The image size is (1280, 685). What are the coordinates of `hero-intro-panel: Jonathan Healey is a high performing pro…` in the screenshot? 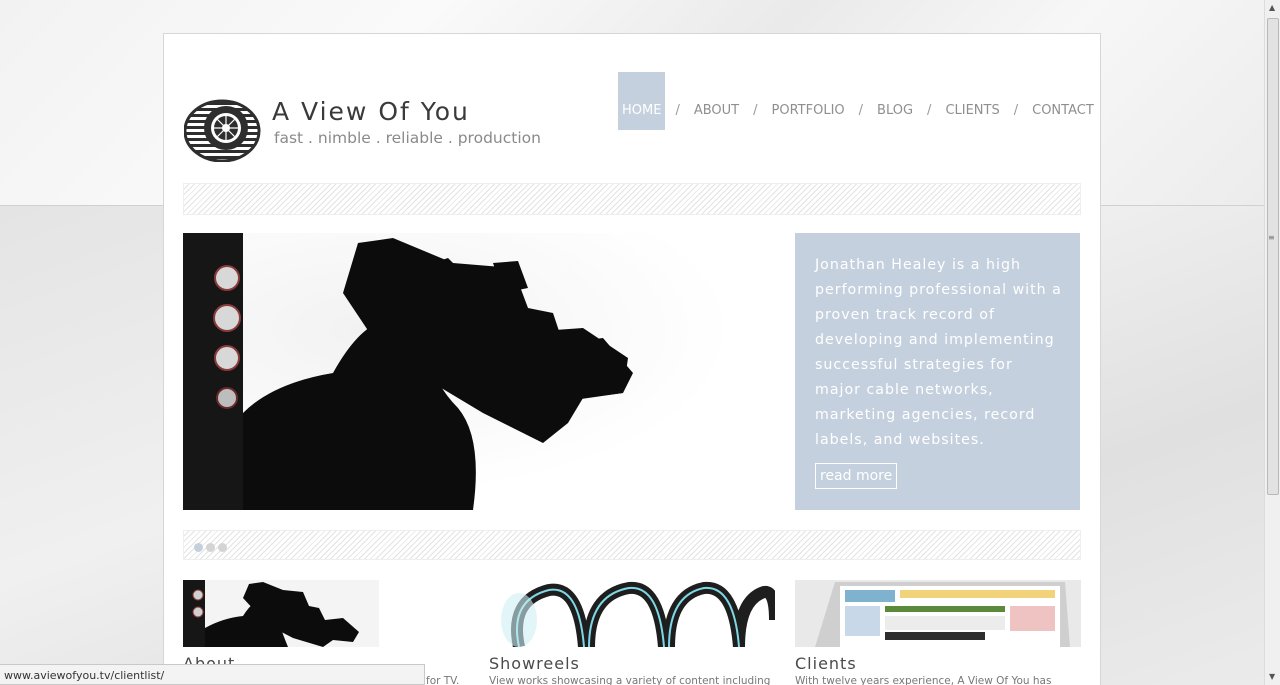 It's located at (937, 371).